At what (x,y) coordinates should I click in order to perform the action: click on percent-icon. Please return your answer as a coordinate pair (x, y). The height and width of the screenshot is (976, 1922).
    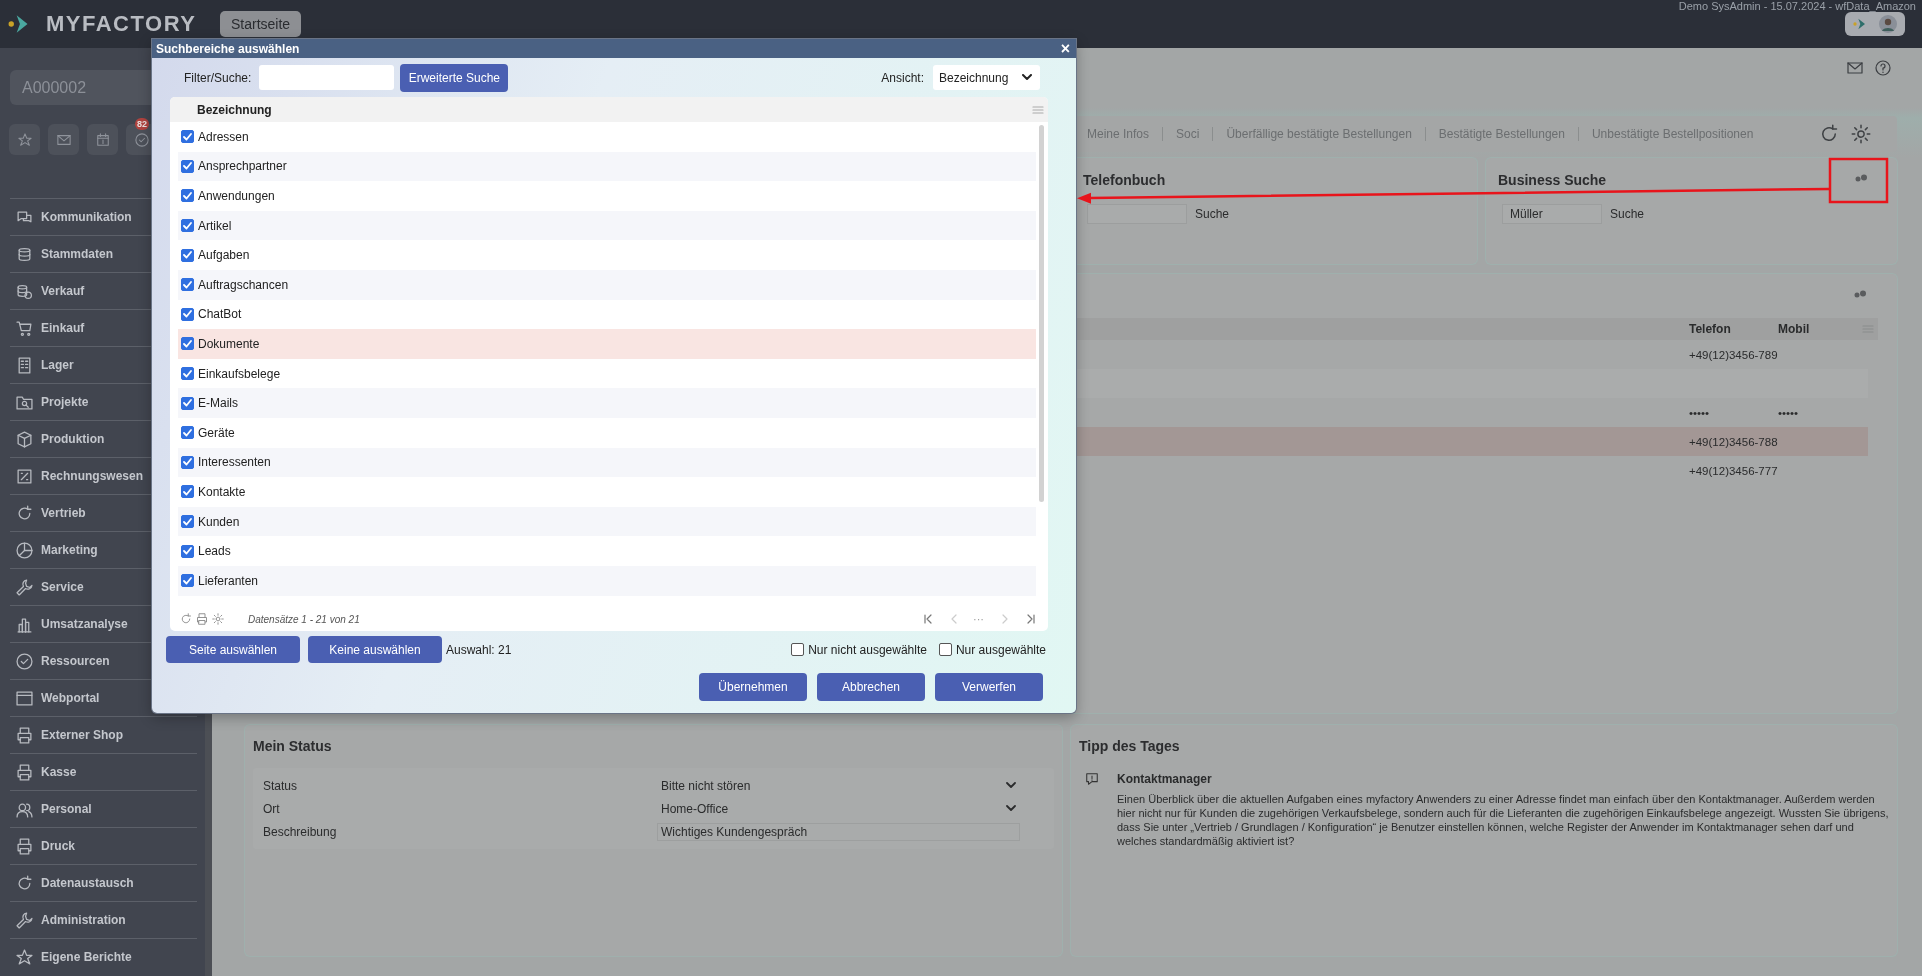
    Looking at the image, I should click on (24, 476).